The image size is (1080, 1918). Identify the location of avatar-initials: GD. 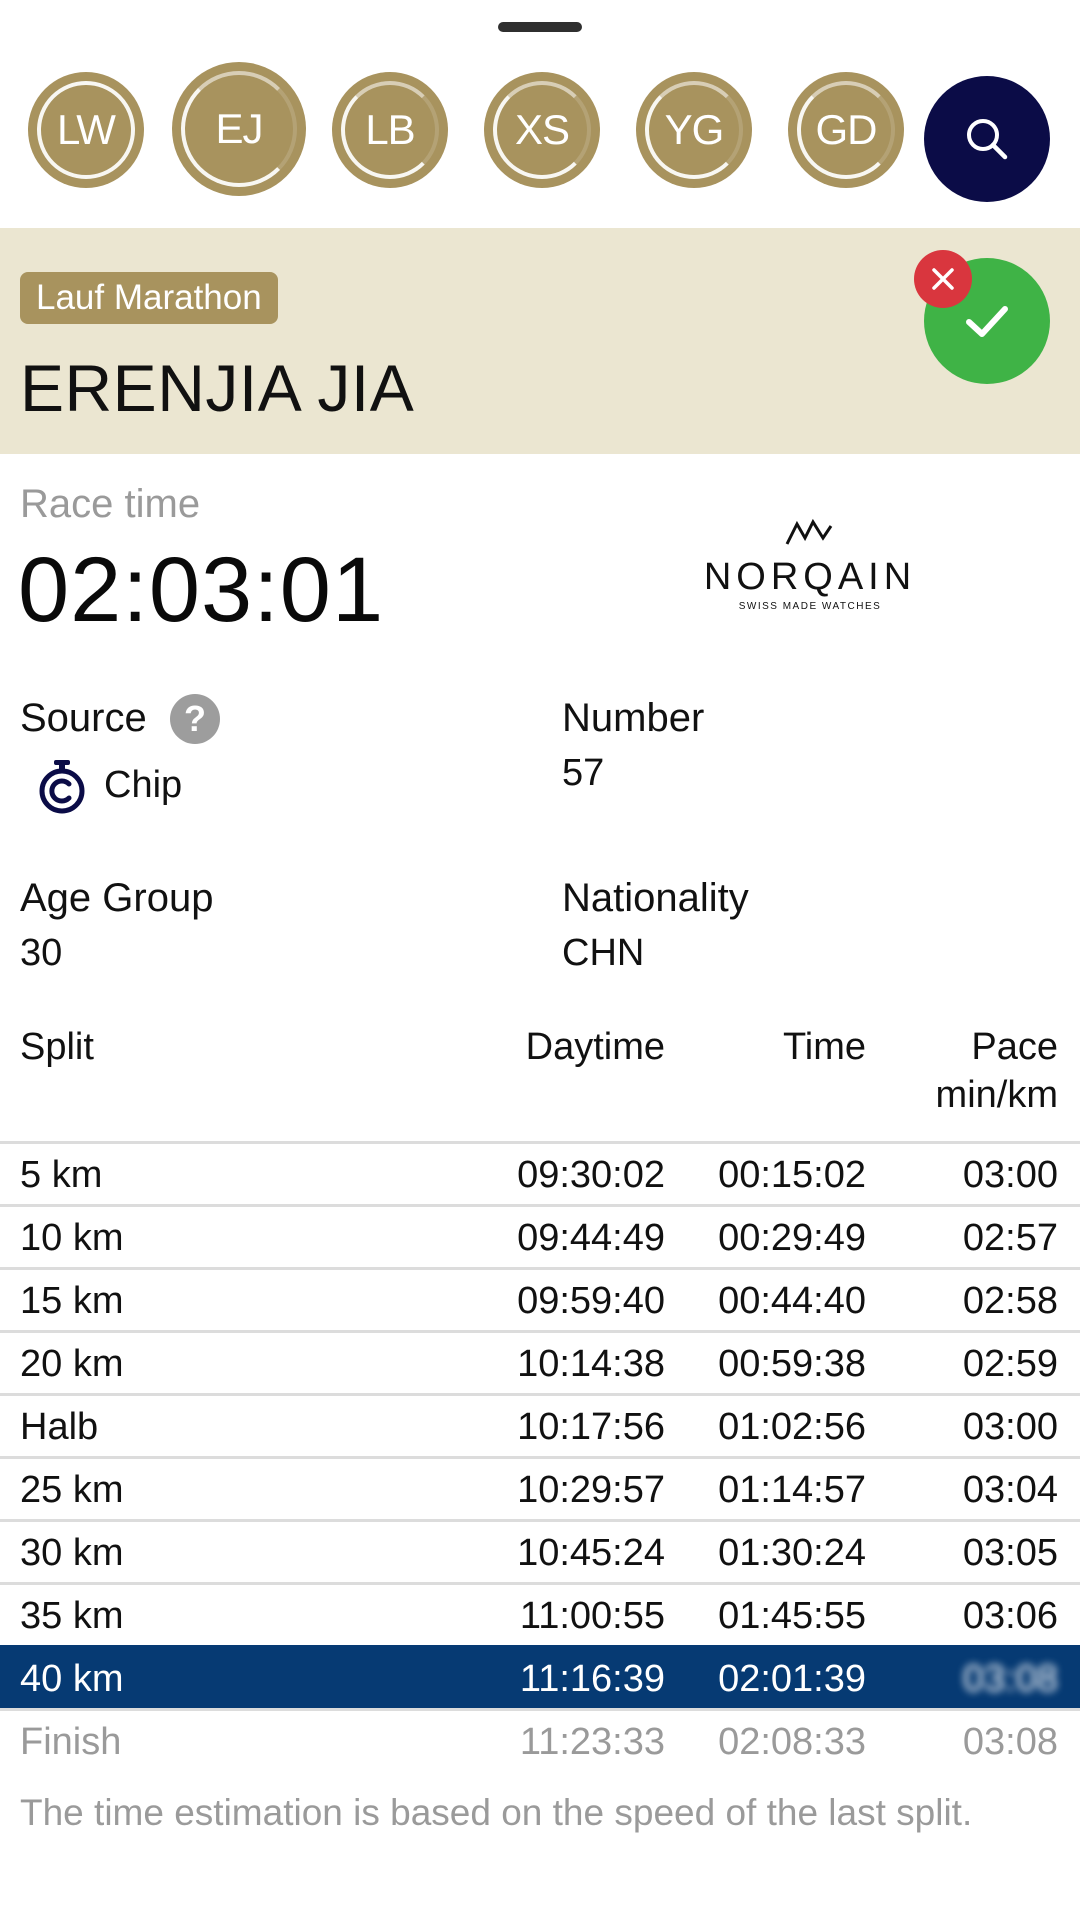
(846, 129).